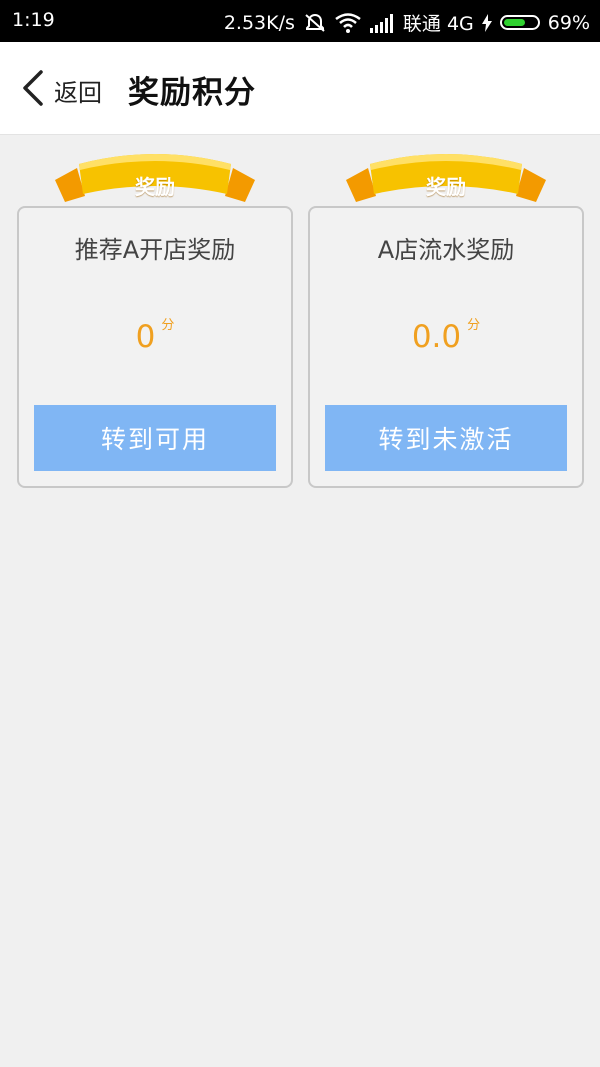  I want to click on card-points: 0分, so click(155, 334).